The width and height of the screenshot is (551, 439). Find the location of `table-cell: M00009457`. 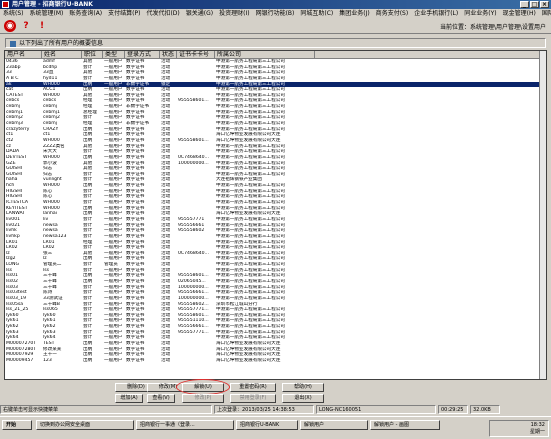

table-cell: M00009457 is located at coordinates (20, 360).